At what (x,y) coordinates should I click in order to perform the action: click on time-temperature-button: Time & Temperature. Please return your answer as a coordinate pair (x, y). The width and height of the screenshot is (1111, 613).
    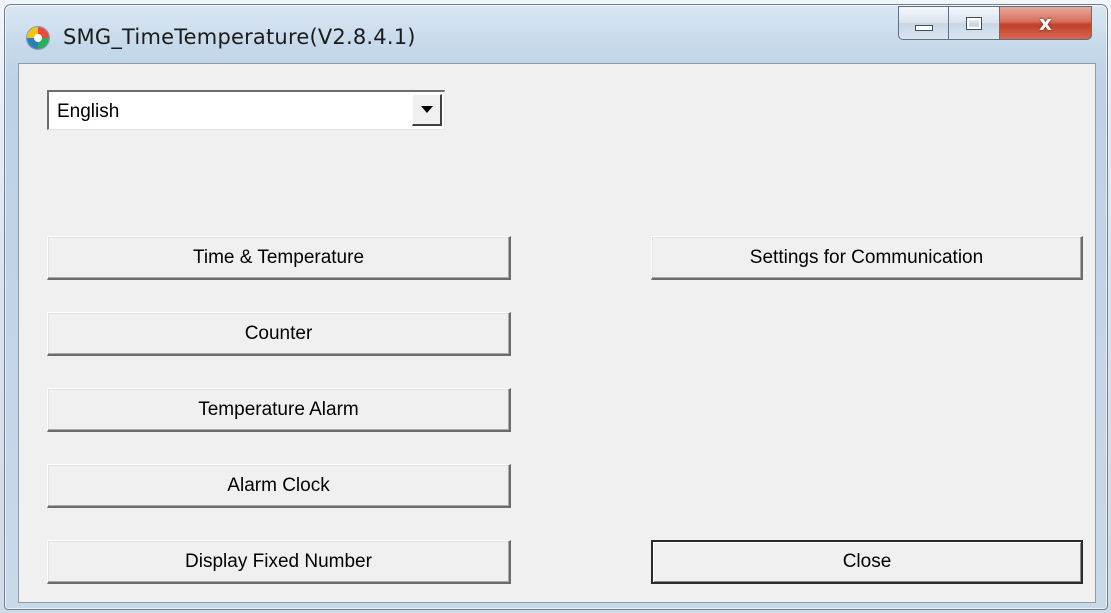
    Looking at the image, I should click on (279, 258).